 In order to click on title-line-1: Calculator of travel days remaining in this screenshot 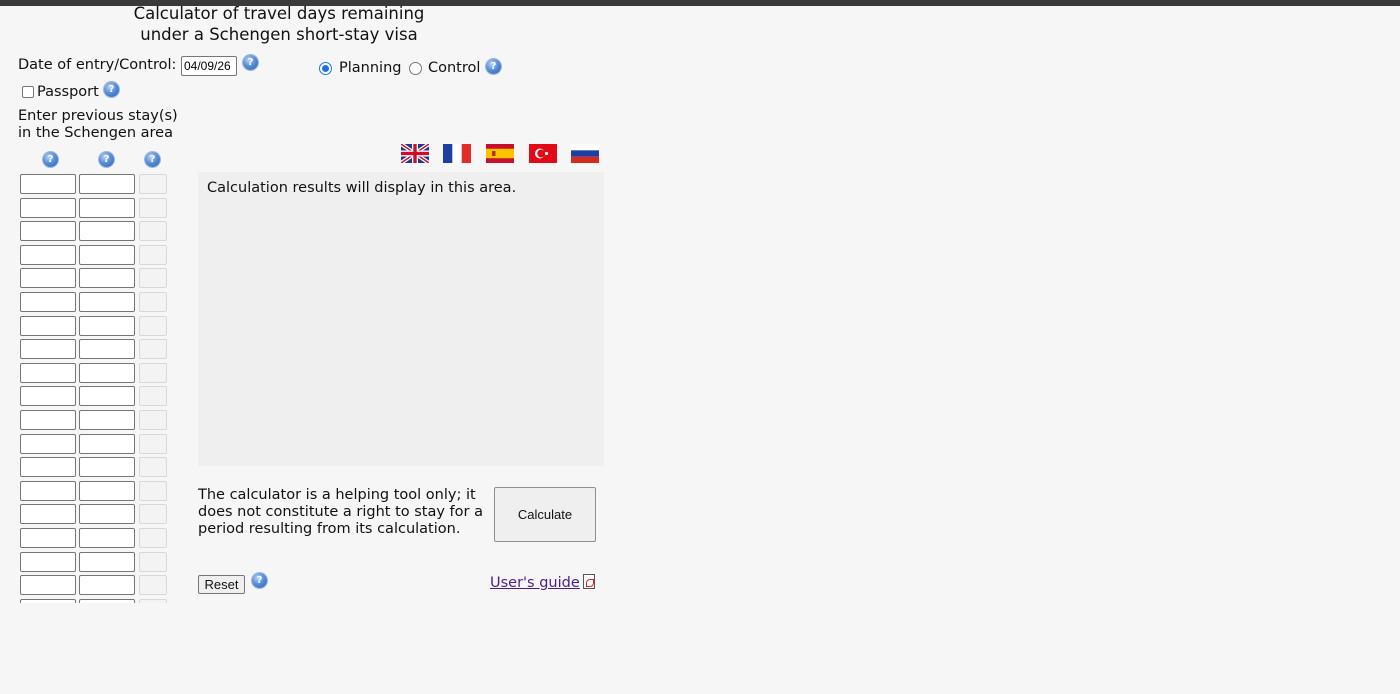, I will do `click(279, 13)`.